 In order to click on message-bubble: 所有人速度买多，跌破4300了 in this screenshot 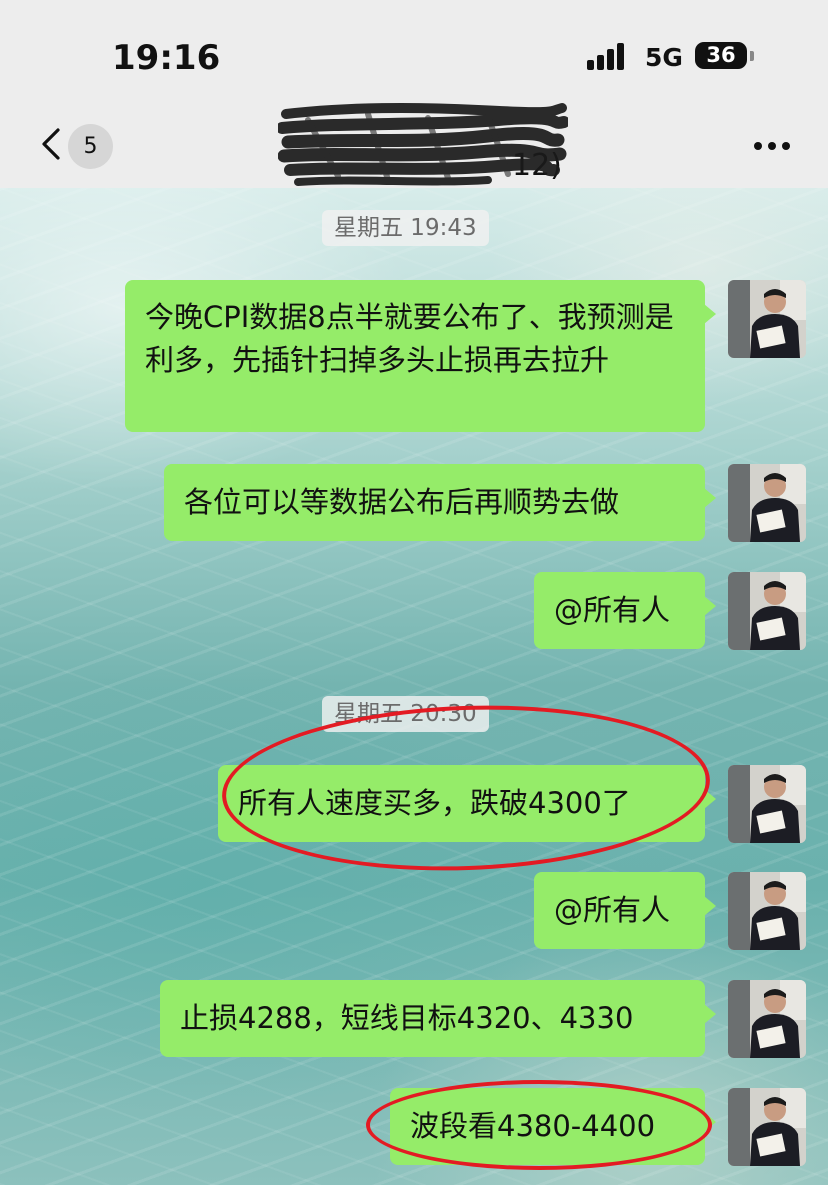, I will do `click(467, 803)`.